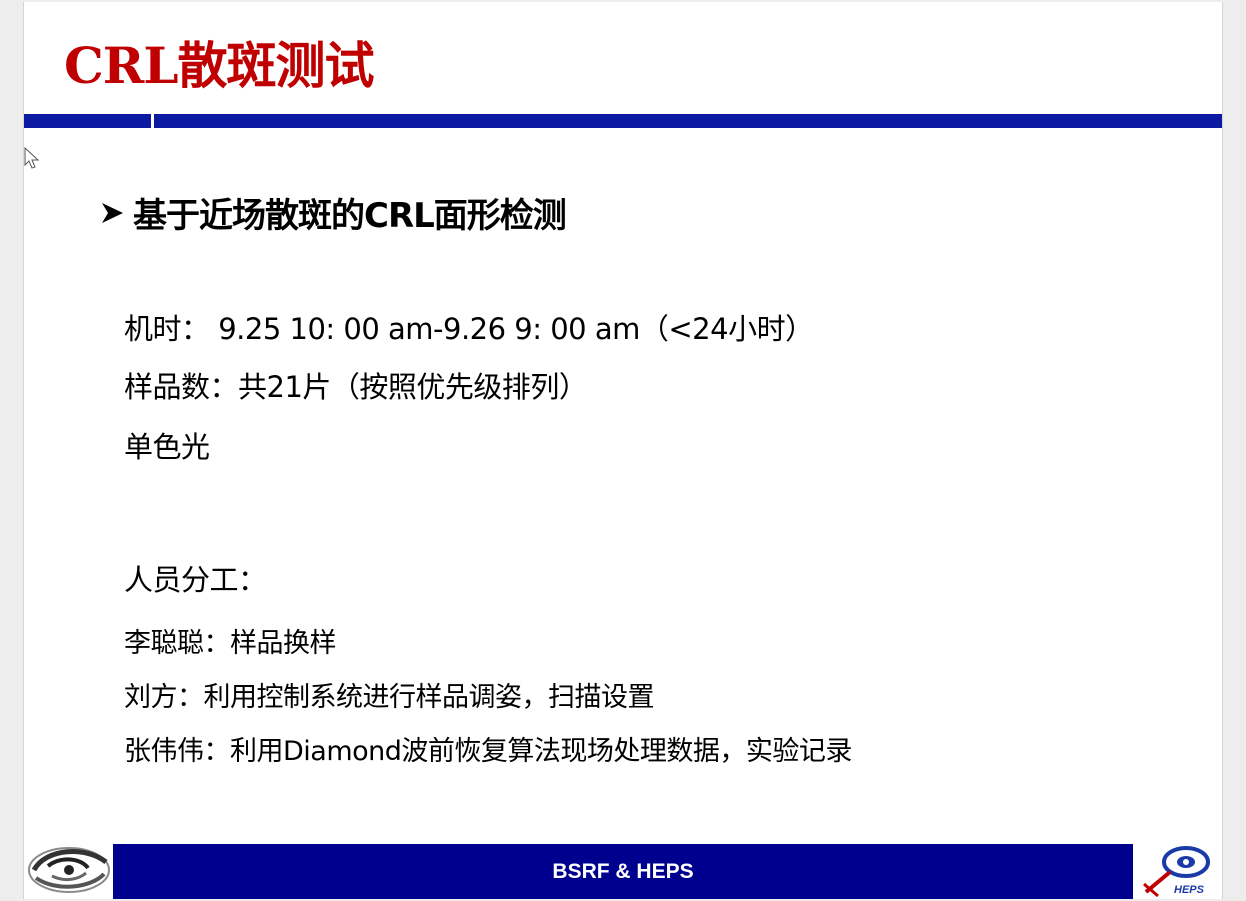 This screenshot has height=901, width=1246. I want to click on staff-item: 刘方：利用控制系统进行样品调姿，扫描设置, so click(389, 697).